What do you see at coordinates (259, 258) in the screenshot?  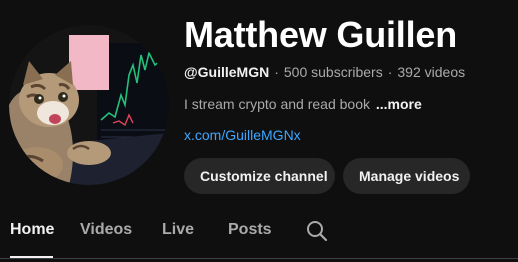 I see `tabs-divider` at bounding box center [259, 258].